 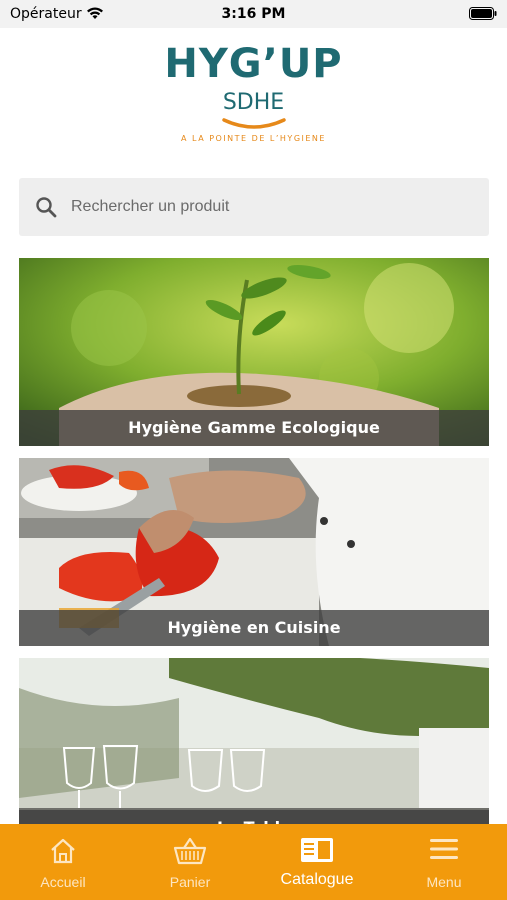 I want to click on clock: 3:16 PM, so click(x=253, y=14).